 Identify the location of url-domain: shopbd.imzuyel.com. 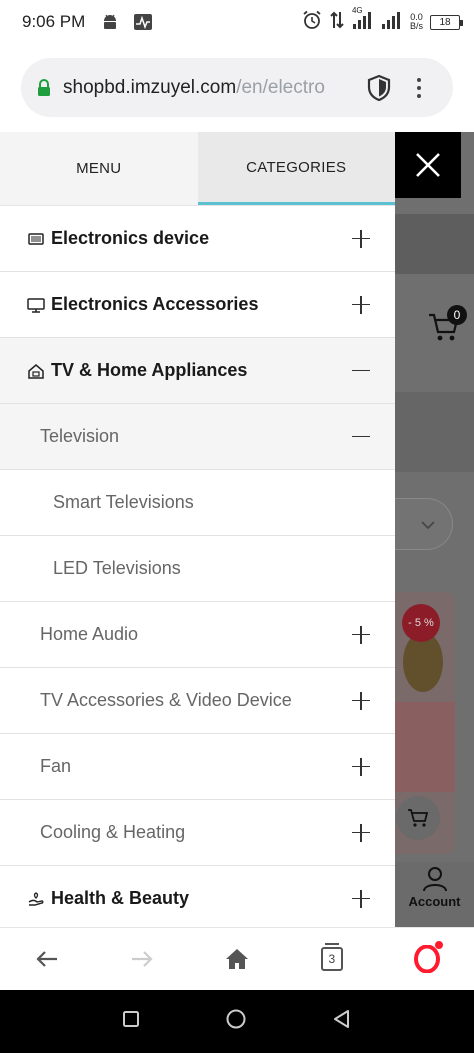
(150, 87).